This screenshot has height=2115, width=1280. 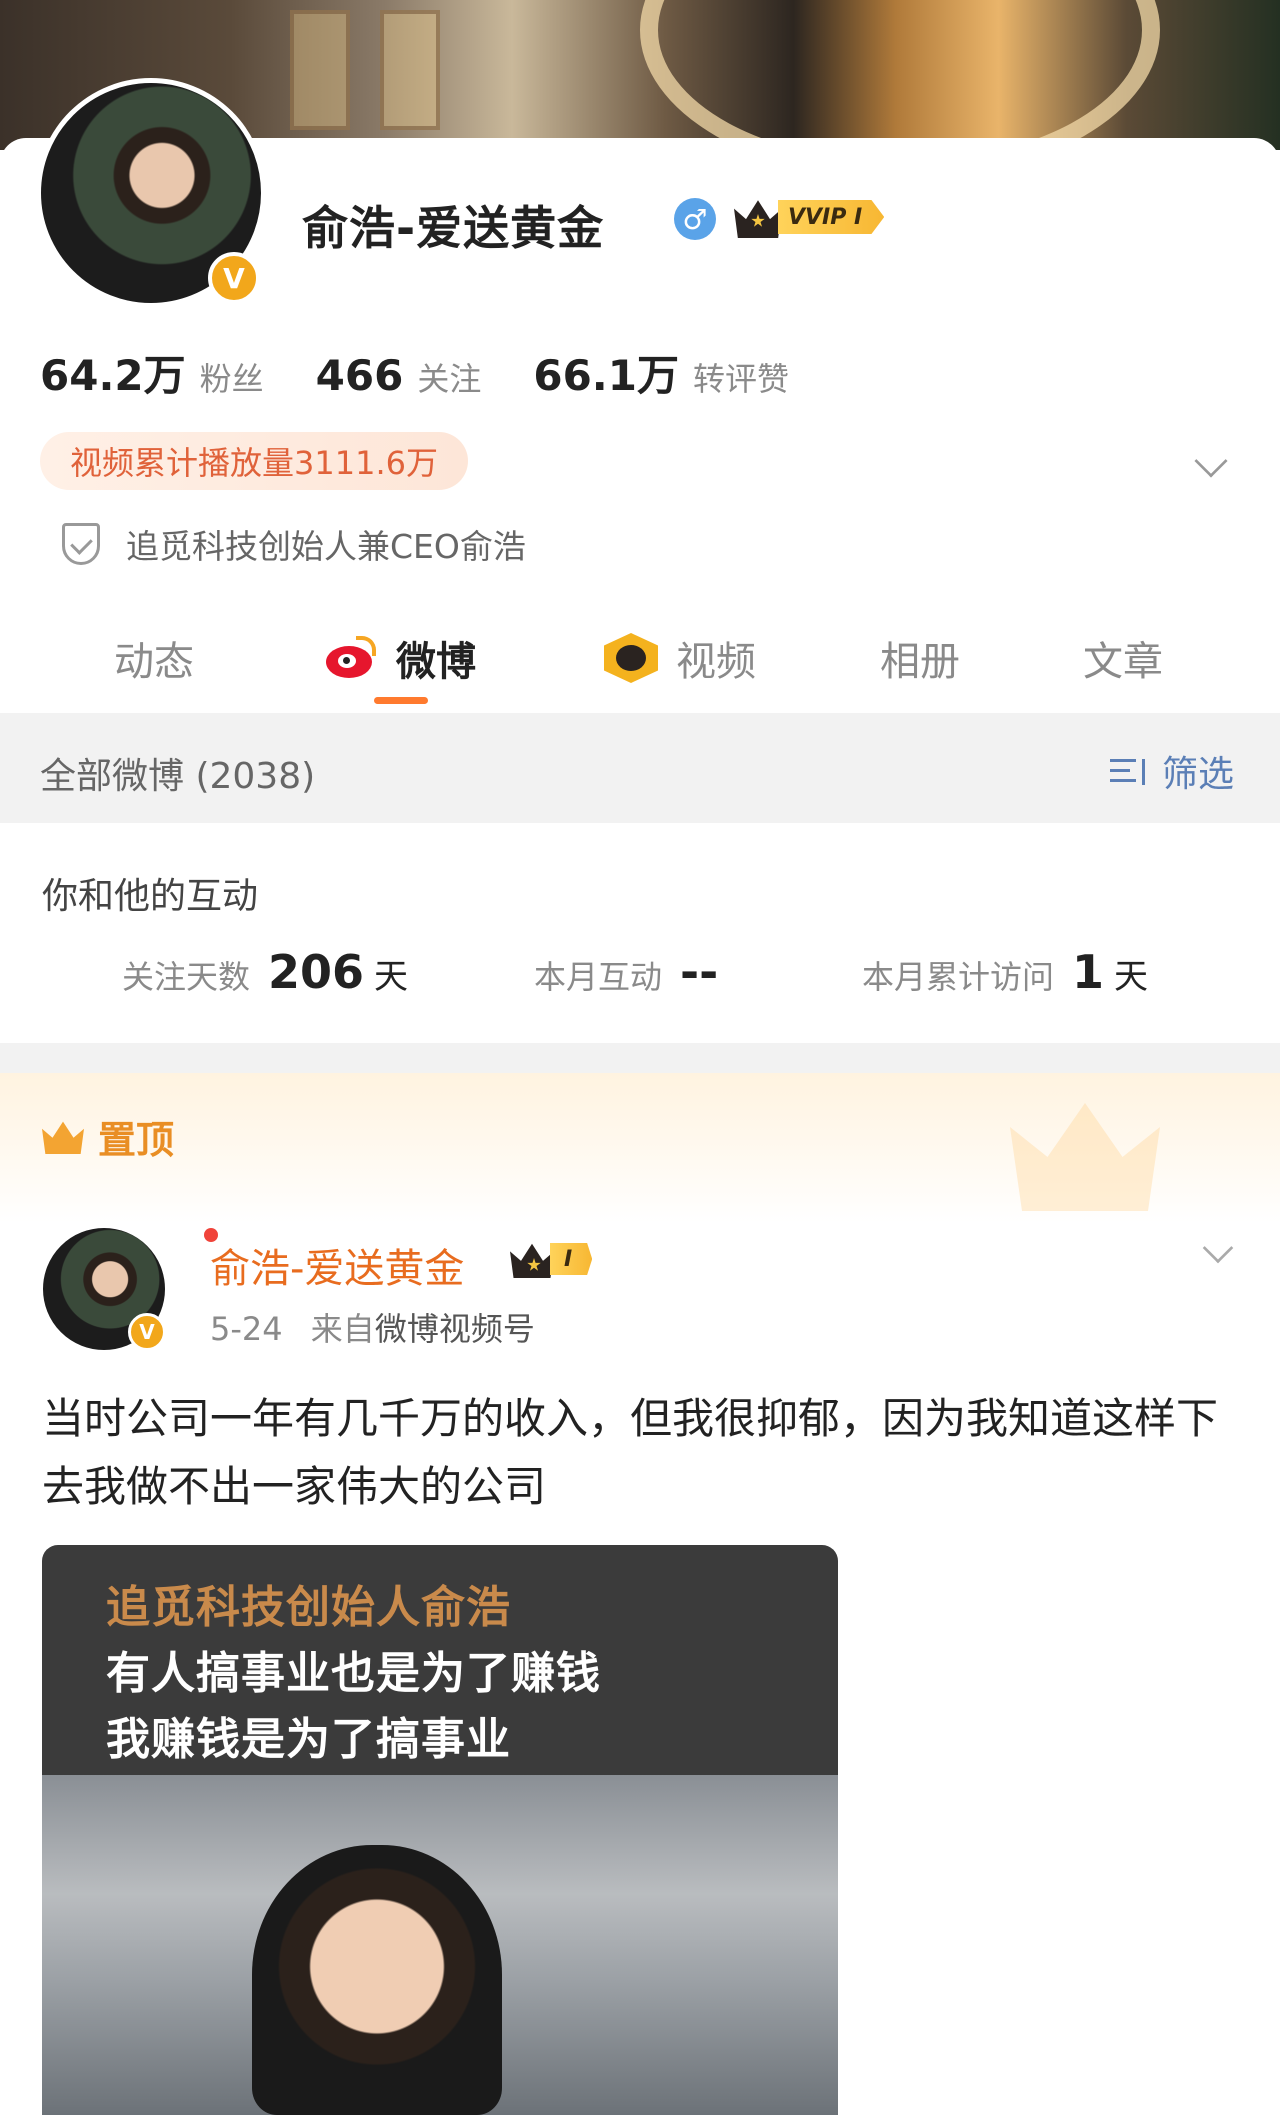 I want to click on vvip-badge: VVIP I, so click(x=809, y=217).